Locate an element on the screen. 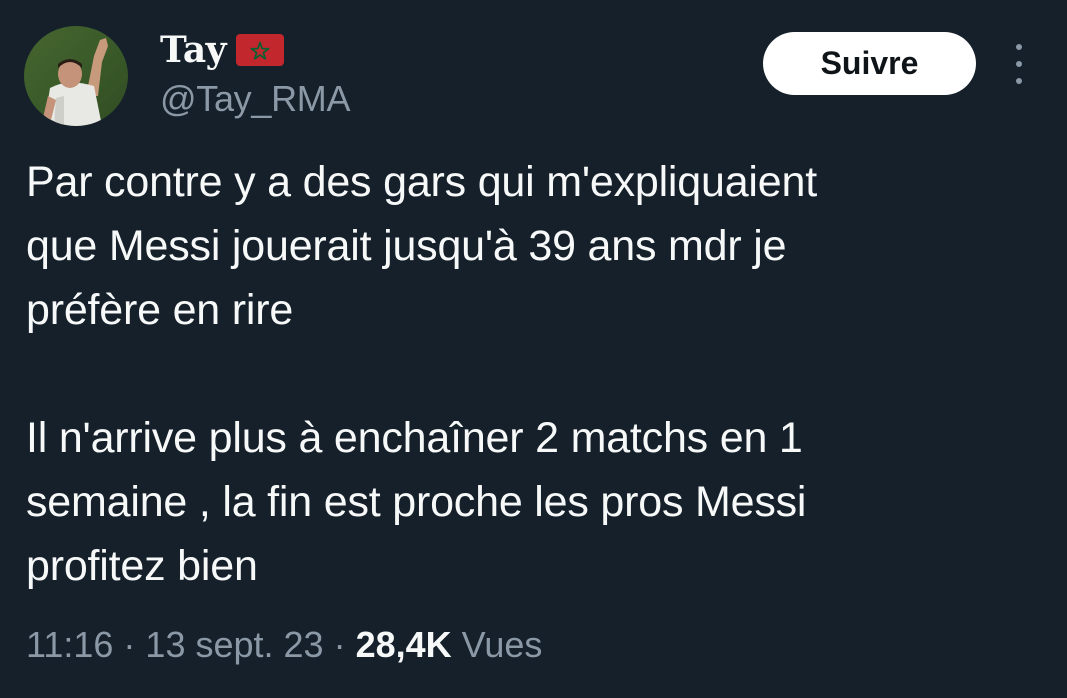 This screenshot has width=1067, height=698. user-handle: @Tay_RMA is located at coordinates (255, 99).